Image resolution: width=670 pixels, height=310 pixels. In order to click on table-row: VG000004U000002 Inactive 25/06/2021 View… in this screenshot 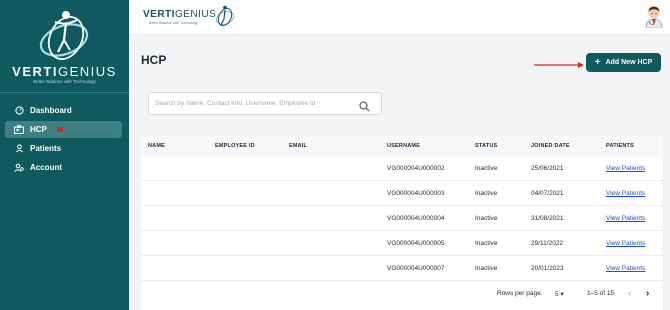, I will do `click(401, 168)`.